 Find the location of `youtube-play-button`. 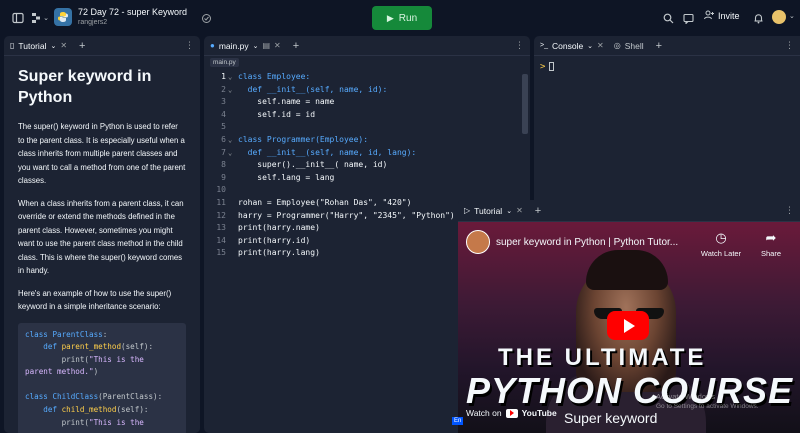

youtube-play-button is located at coordinates (628, 325).